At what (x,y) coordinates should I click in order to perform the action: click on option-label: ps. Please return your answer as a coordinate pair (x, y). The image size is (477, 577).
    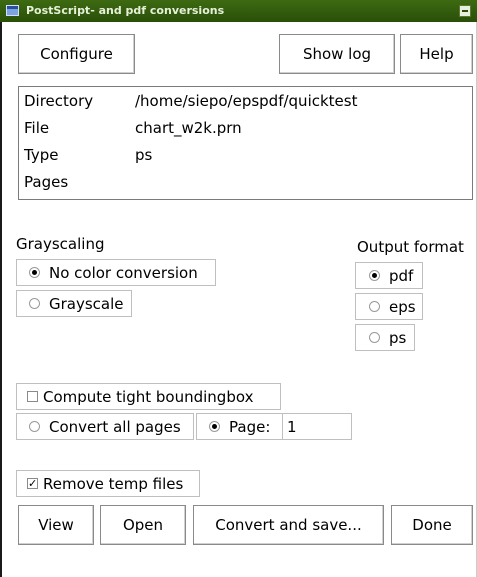
    Looking at the image, I should click on (398, 337).